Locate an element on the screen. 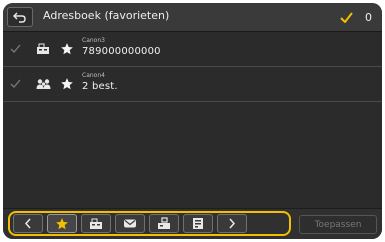 The width and height of the screenshot is (385, 242). title-bar: Adresboek (favorieten) 0 is located at coordinates (192, 17).